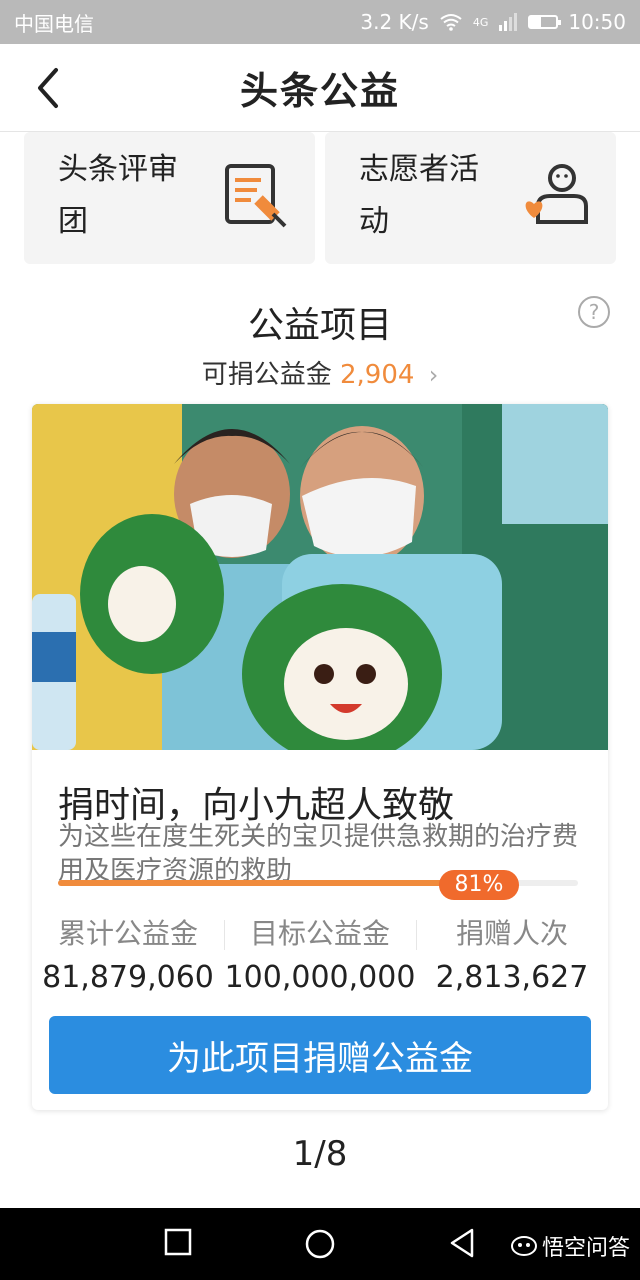 Image resolution: width=640 pixels, height=1280 pixels. What do you see at coordinates (585, 1248) in the screenshot?
I see `watermark-text: 悟空问答` at bounding box center [585, 1248].